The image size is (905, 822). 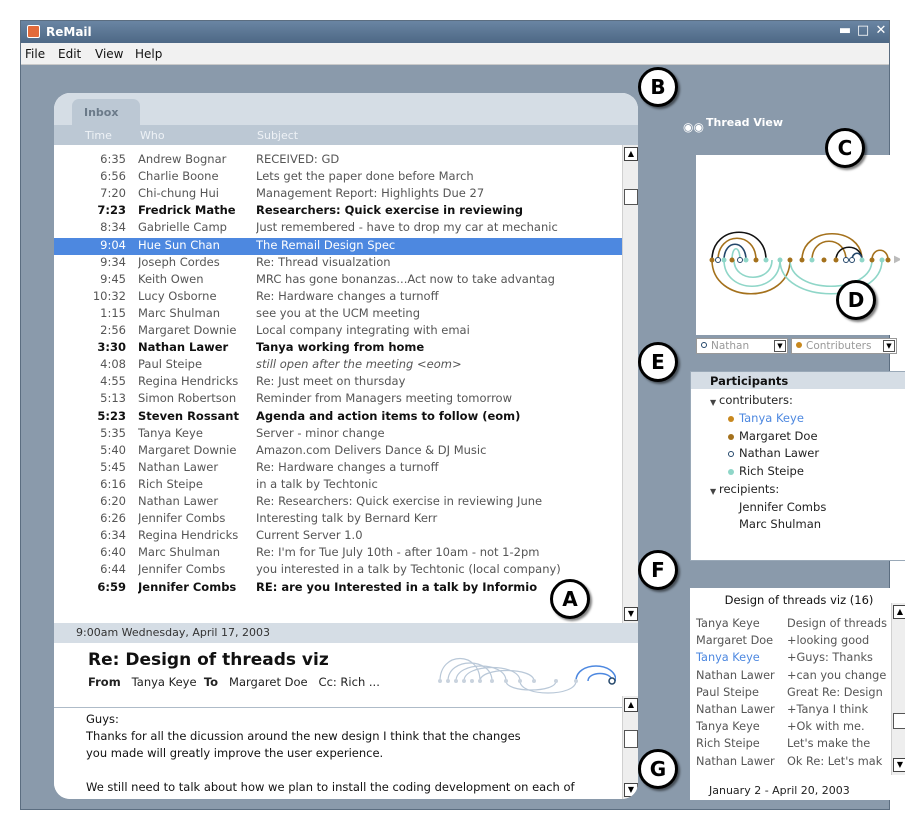 I want to click on person-filter-dropdown: Nathan ▼, so click(x=742, y=346).